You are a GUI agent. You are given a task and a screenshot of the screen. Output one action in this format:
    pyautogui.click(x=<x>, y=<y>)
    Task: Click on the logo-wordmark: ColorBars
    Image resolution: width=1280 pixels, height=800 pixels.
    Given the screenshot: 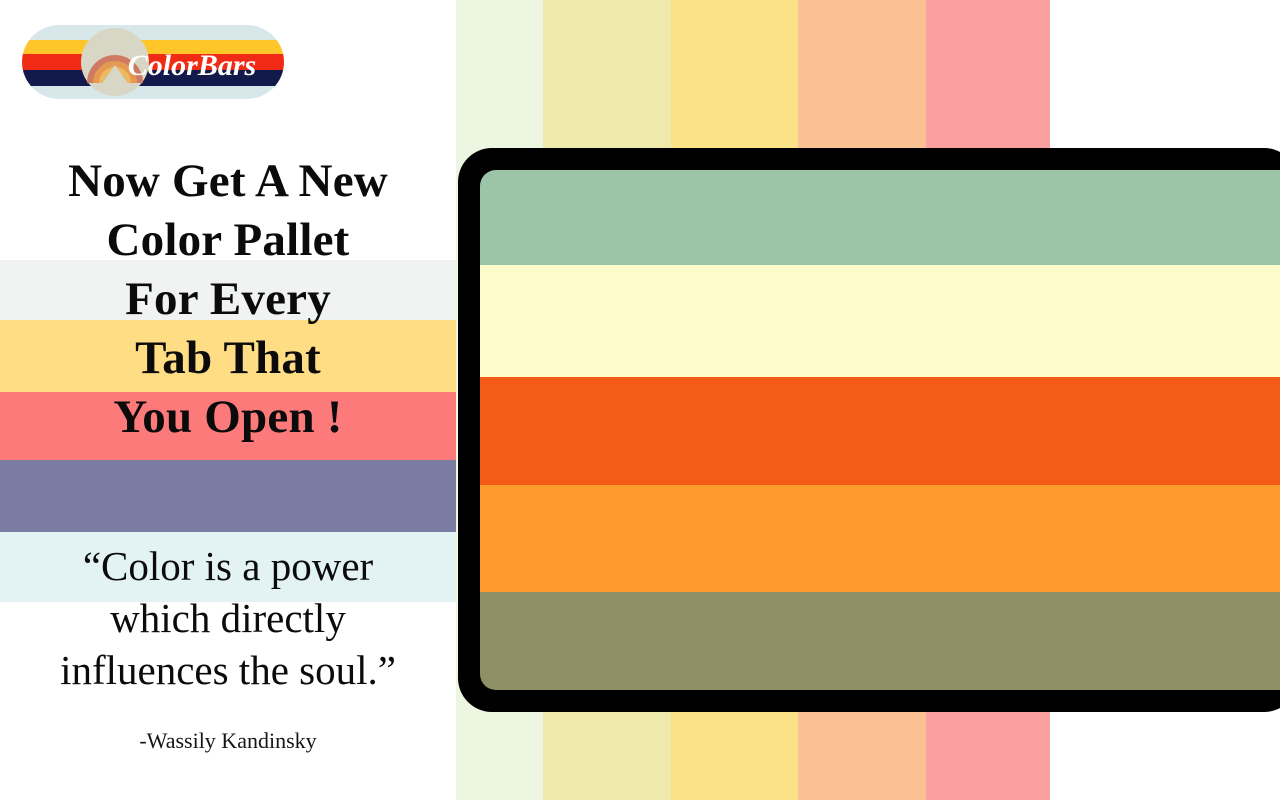 What is the action you would take?
    pyautogui.click(x=192, y=65)
    